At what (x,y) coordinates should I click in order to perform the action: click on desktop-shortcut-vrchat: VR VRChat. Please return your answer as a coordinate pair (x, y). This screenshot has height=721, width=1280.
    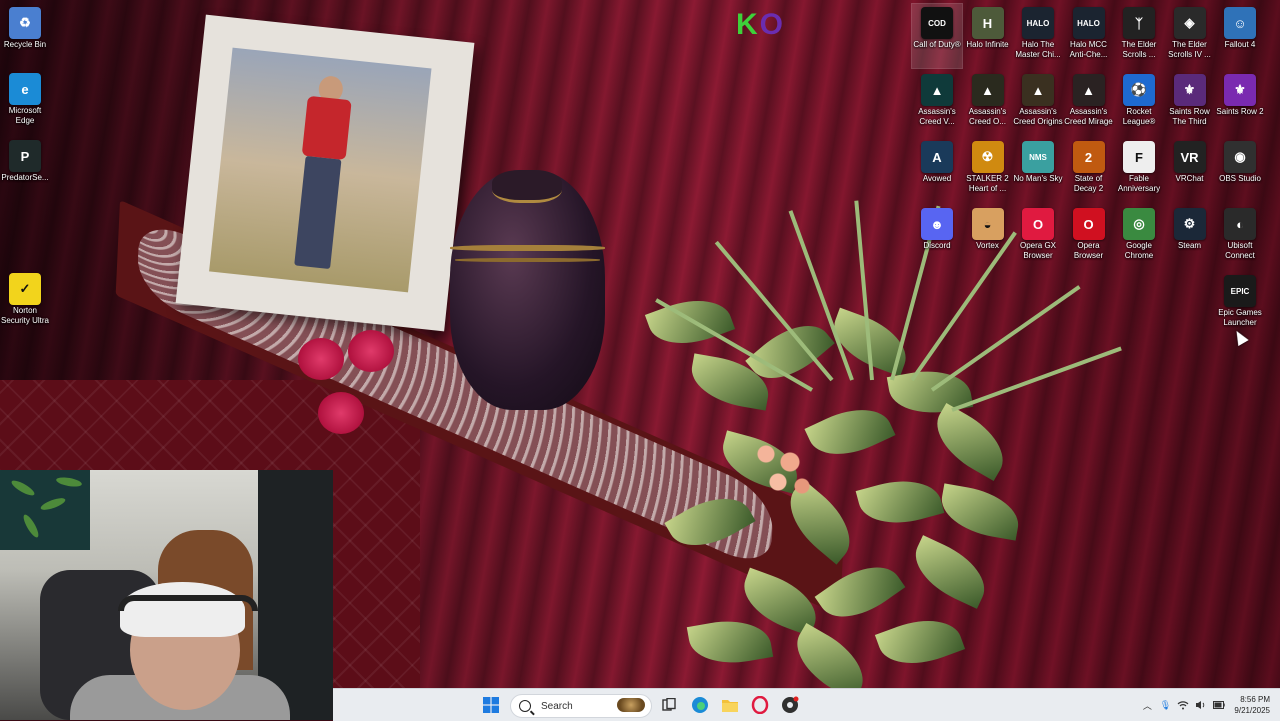
    Looking at the image, I should click on (1190, 170).